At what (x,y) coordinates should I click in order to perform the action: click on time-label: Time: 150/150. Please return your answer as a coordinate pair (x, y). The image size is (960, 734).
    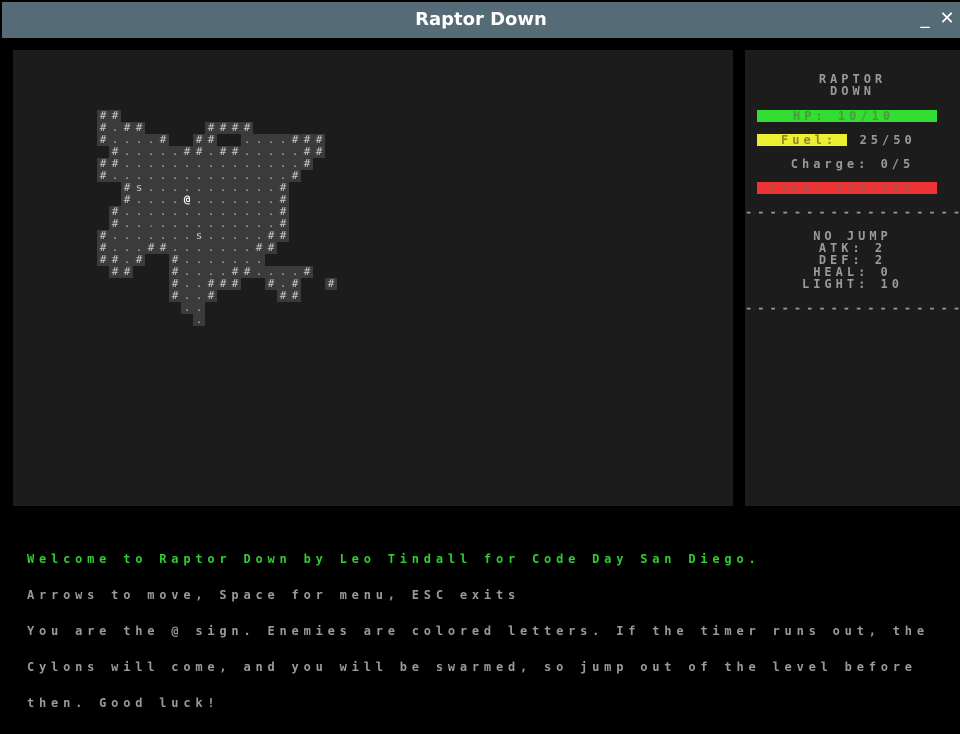
    Looking at the image, I should click on (842, 188).